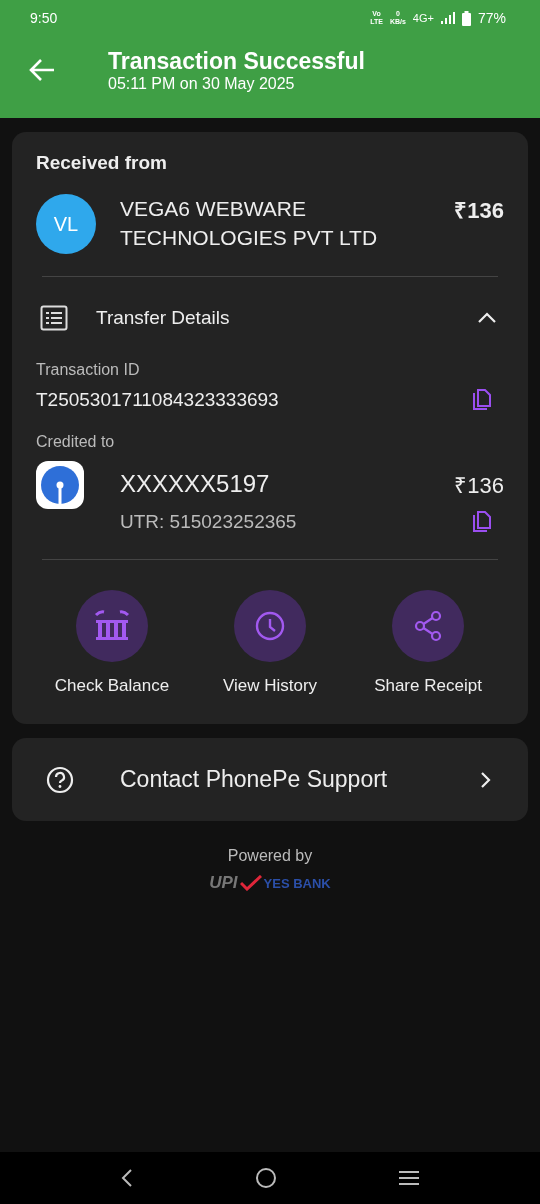 The width and height of the screenshot is (540, 1204). What do you see at coordinates (423, 18) in the screenshot?
I see `network-type: 4G+` at bounding box center [423, 18].